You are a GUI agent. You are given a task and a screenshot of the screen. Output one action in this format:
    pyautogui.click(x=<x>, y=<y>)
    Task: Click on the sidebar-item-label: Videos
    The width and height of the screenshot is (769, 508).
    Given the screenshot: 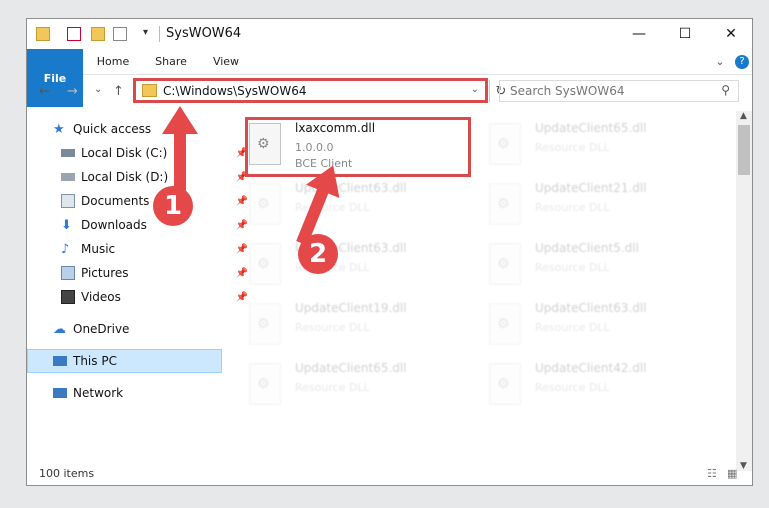 What is the action you would take?
    pyautogui.click(x=101, y=297)
    